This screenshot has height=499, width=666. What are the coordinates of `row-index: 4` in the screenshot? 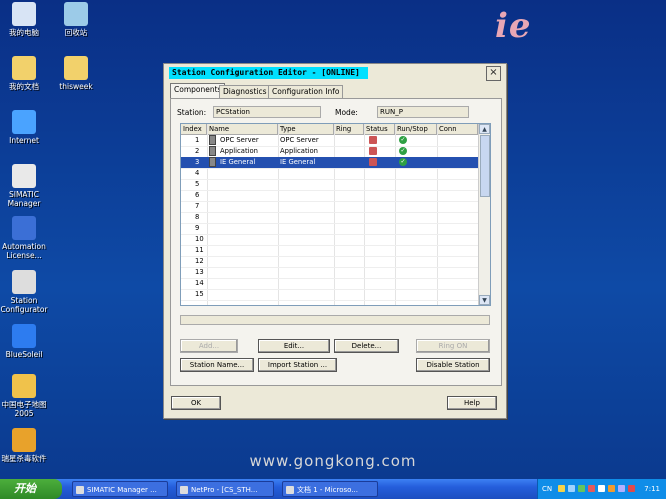 It's located at (197, 173).